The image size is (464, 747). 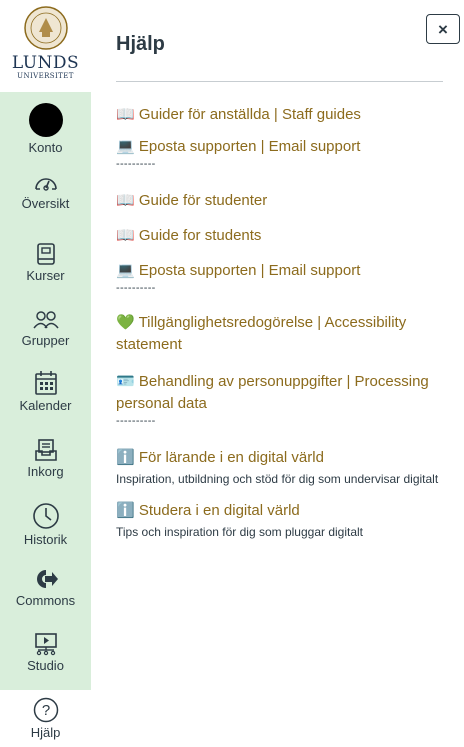 I want to click on nav-item-label: Commons, so click(x=45, y=600).